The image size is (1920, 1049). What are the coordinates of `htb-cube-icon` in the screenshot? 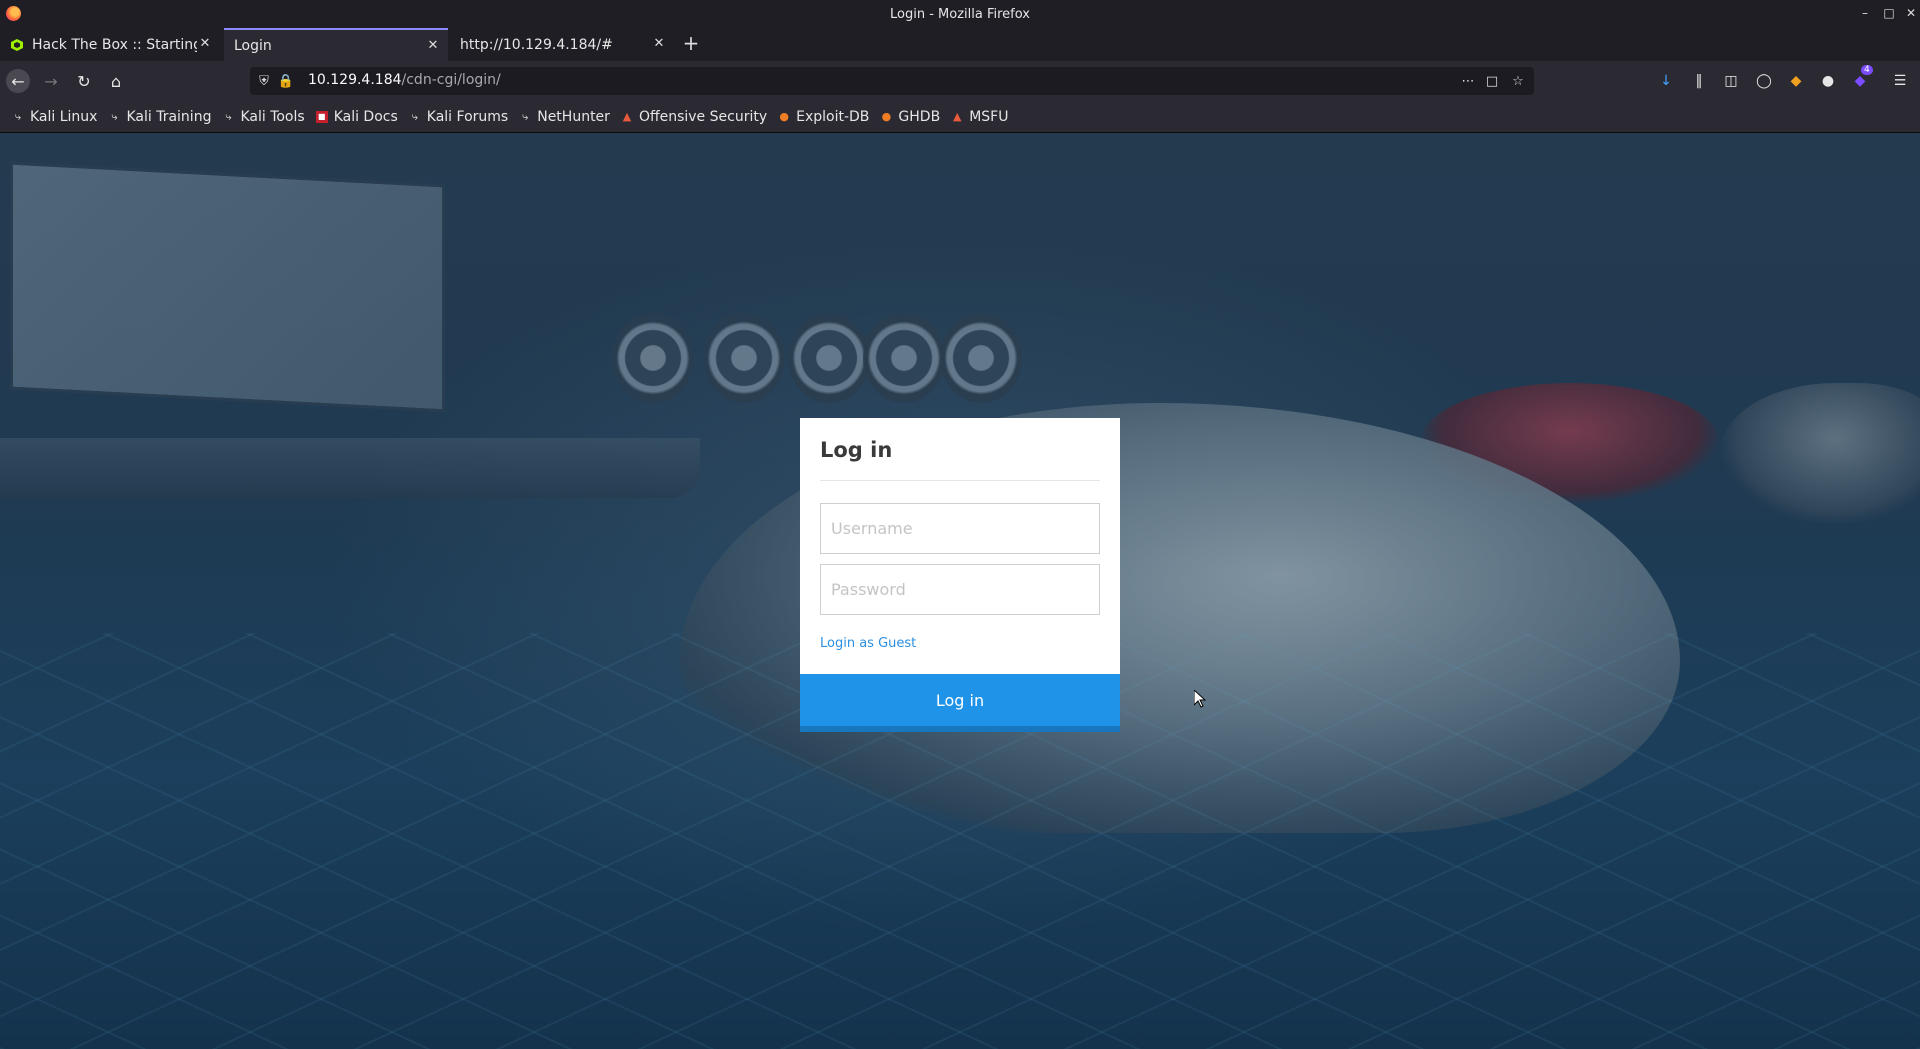 It's located at (17, 44).